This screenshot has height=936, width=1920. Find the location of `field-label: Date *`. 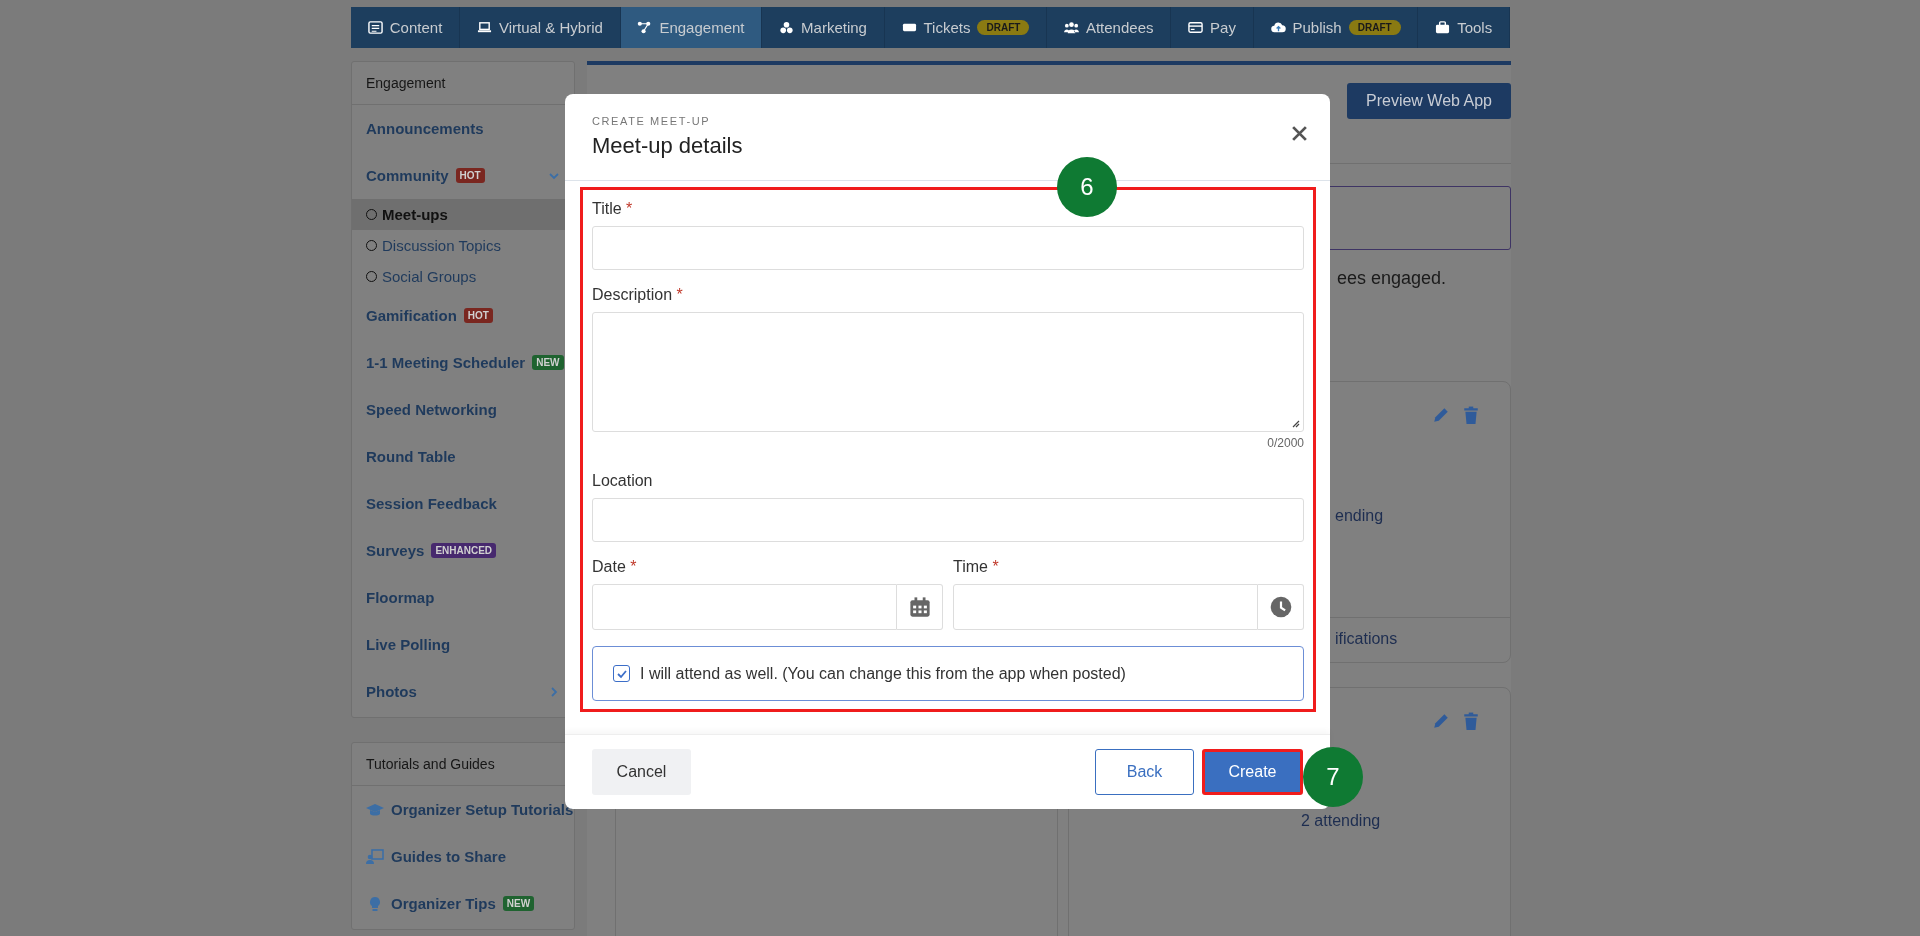

field-label: Date * is located at coordinates (615, 567).